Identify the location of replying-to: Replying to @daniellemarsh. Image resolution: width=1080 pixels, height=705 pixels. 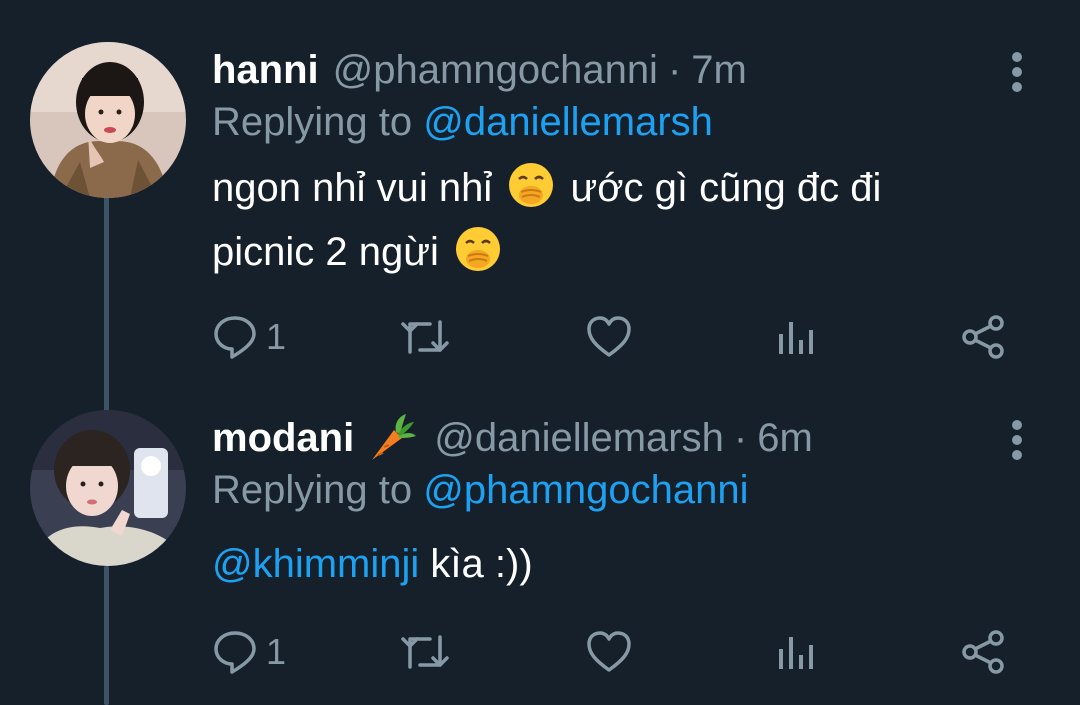
(462, 122).